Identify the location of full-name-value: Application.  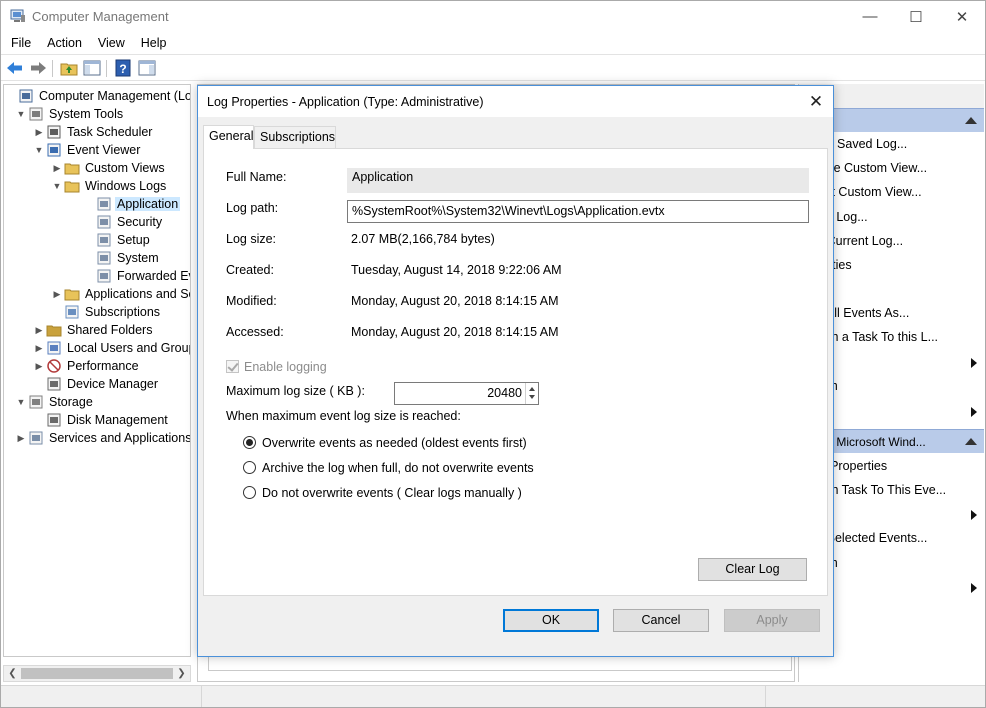
(383, 177).